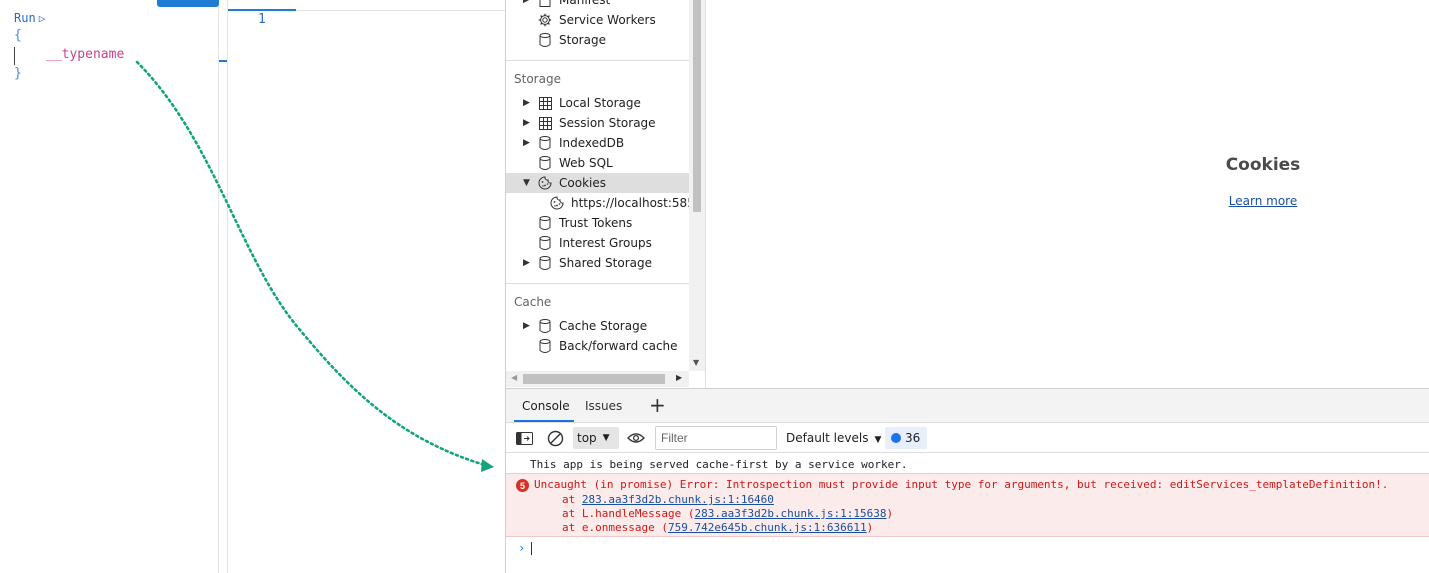 The image size is (1429, 573). I want to click on sidebar-item-label: IndexedDB, so click(592, 143).